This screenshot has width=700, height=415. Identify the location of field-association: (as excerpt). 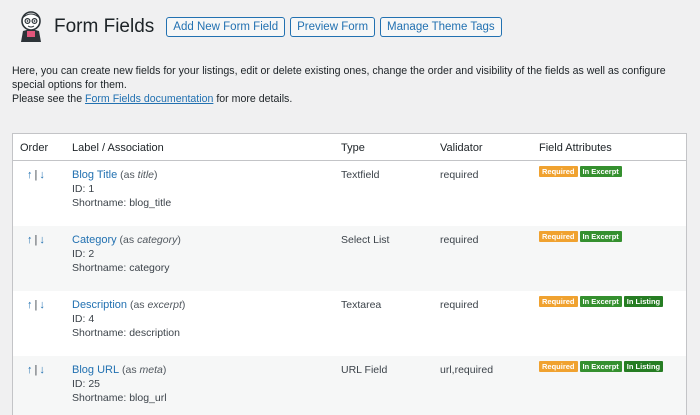
(156, 305).